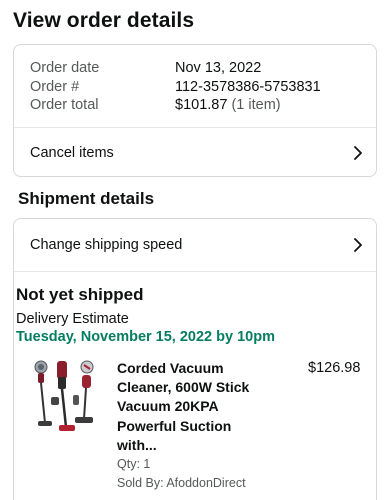 The height and width of the screenshot is (500, 392). I want to click on change-shipping-speed-button: Change shipping speed, so click(195, 245).